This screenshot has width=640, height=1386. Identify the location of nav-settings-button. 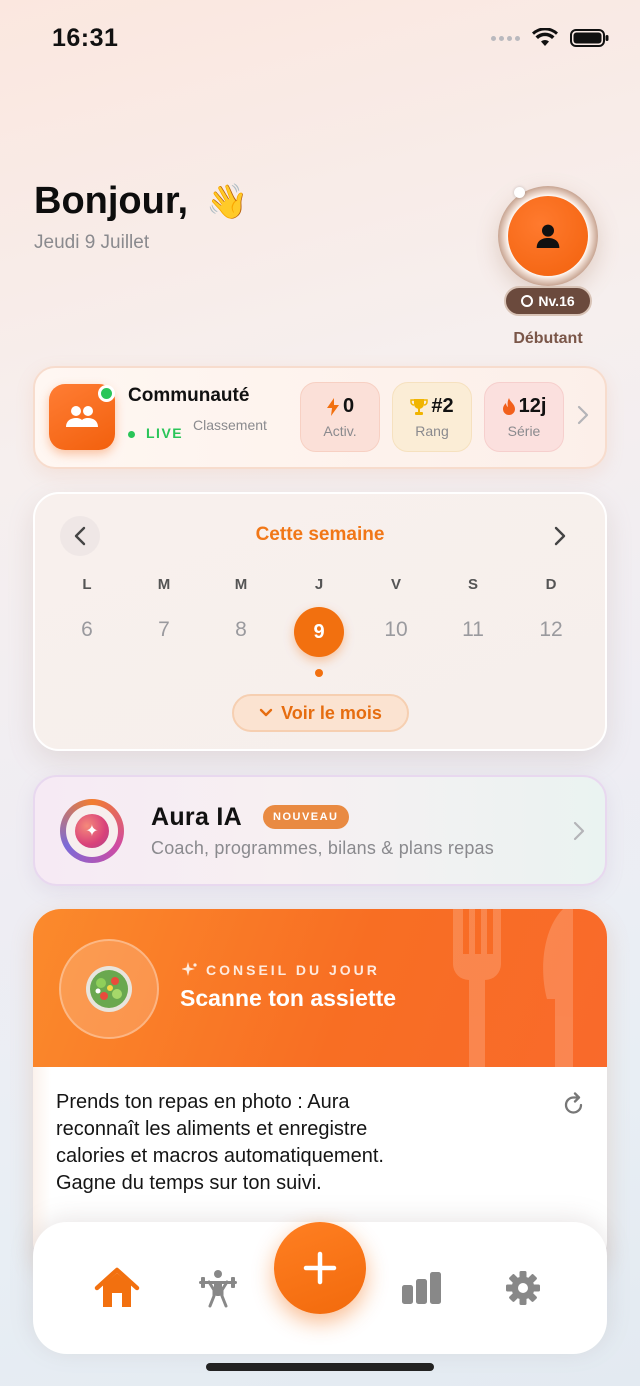
(523, 1288).